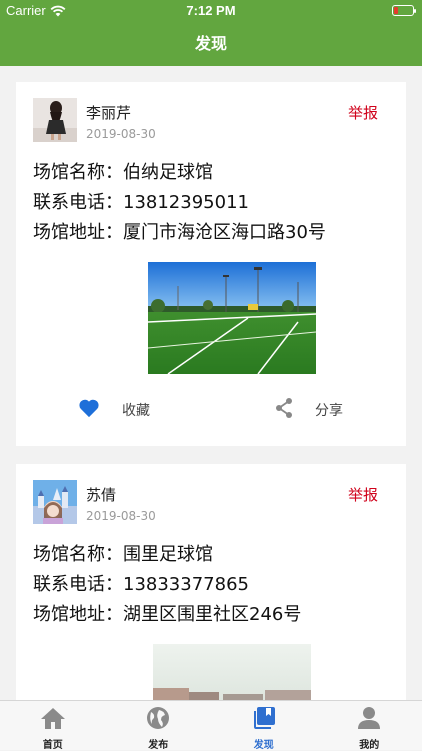  What do you see at coordinates (369, 743) in the screenshot?
I see `tab-label: 我的` at bounding box center [369, 743].